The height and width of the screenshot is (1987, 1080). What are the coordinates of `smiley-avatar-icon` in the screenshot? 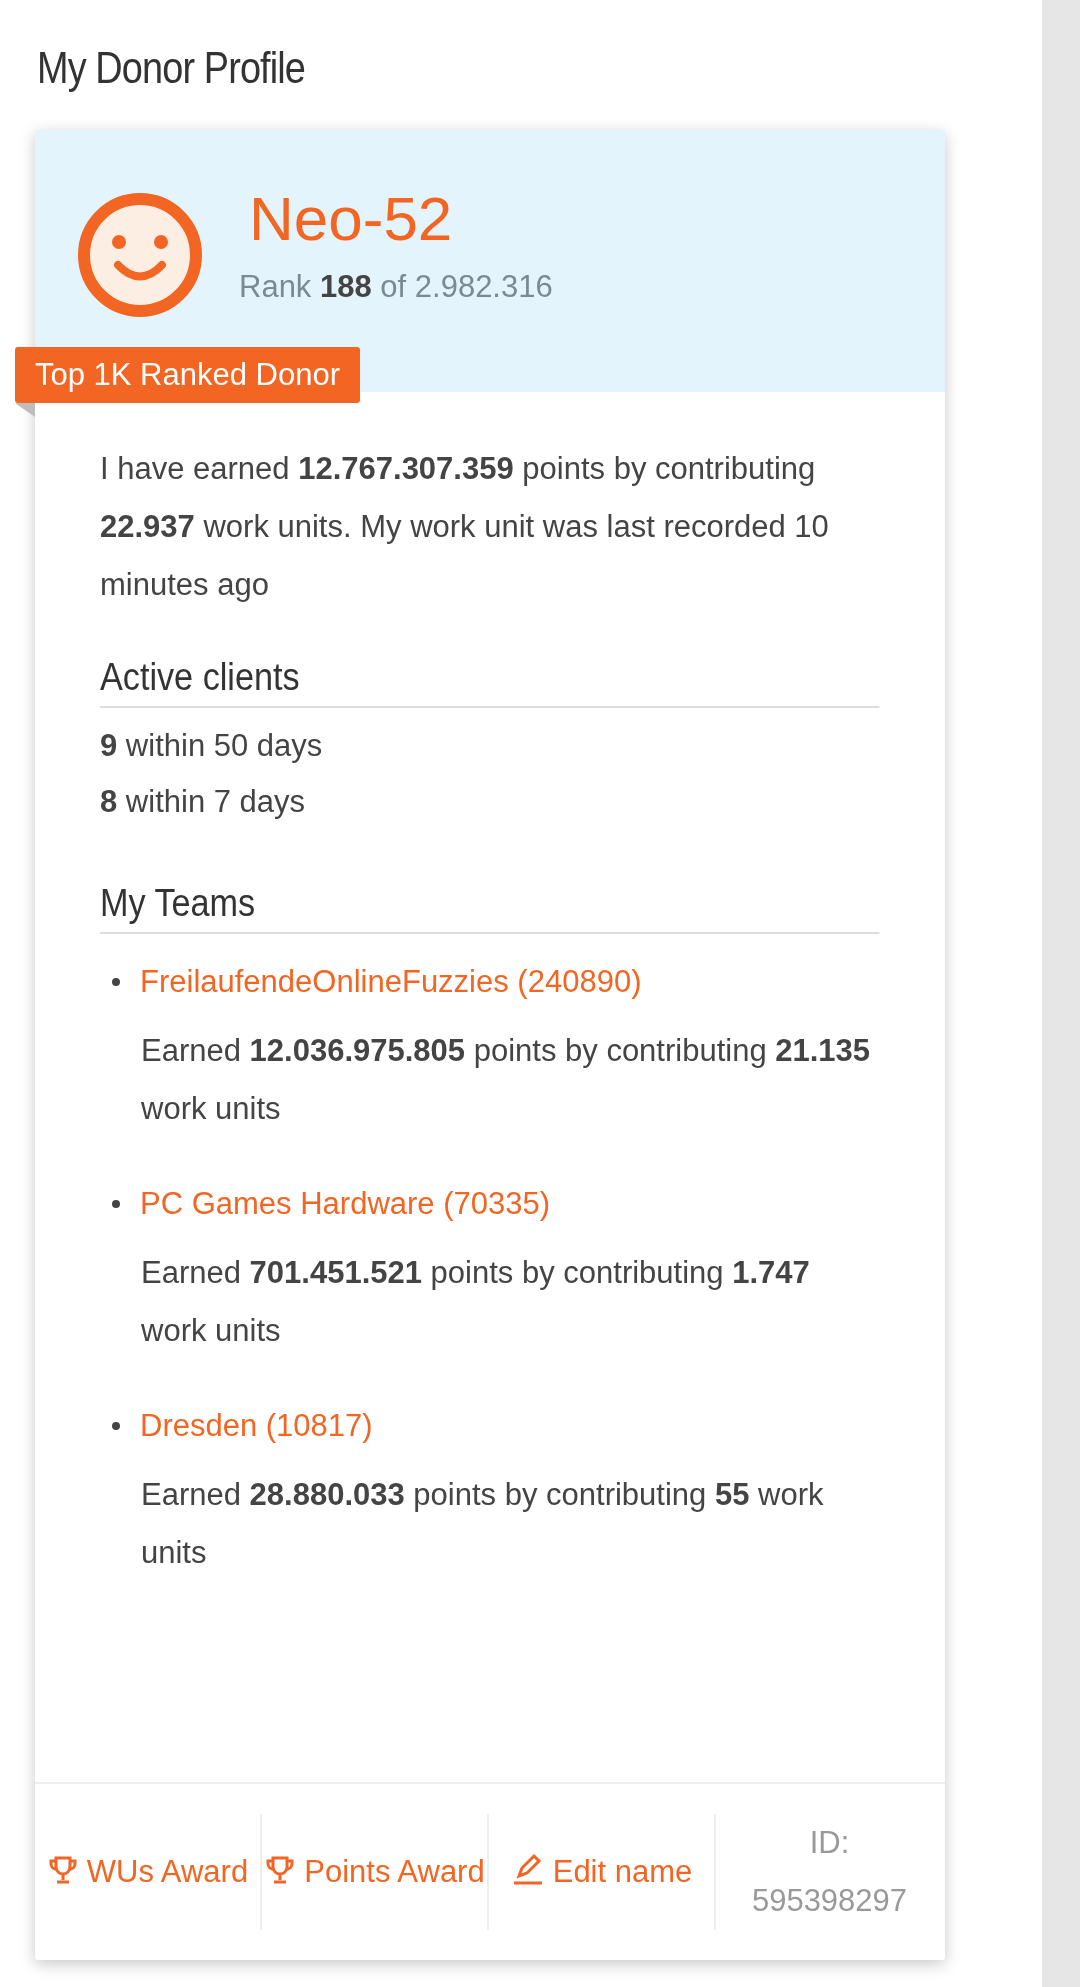 It's located at (140, 255).